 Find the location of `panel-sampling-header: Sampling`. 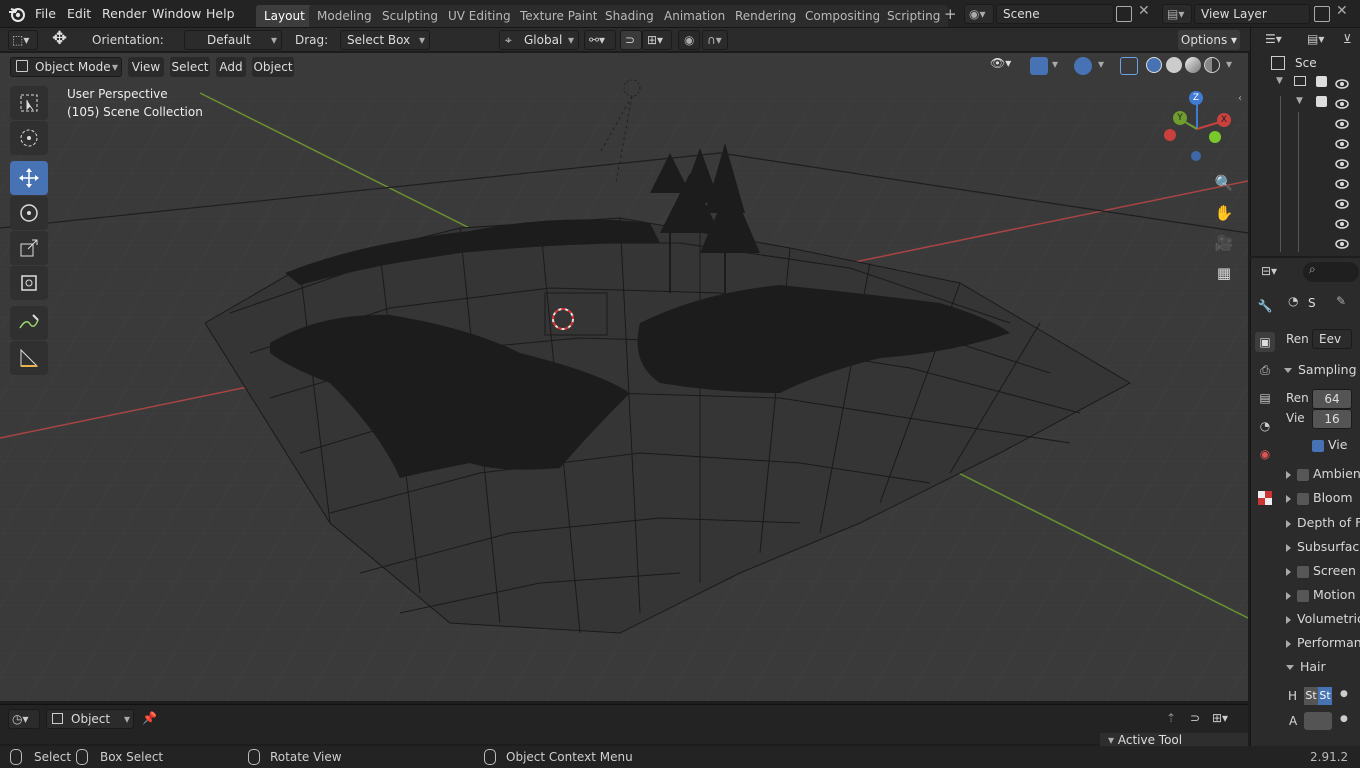

panel-sampling-header: Sampling is located at coordinates (1322, 373).